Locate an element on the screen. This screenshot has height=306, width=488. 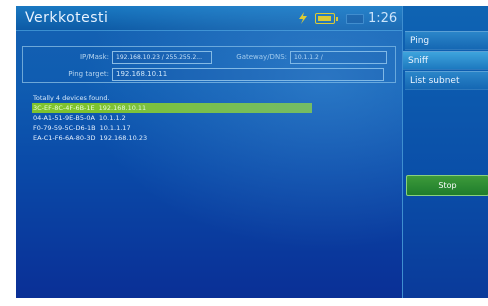
list-item: 04-A1-51-9E-B5-0A 10.1.1.2 is located at coordinates (172, 118).